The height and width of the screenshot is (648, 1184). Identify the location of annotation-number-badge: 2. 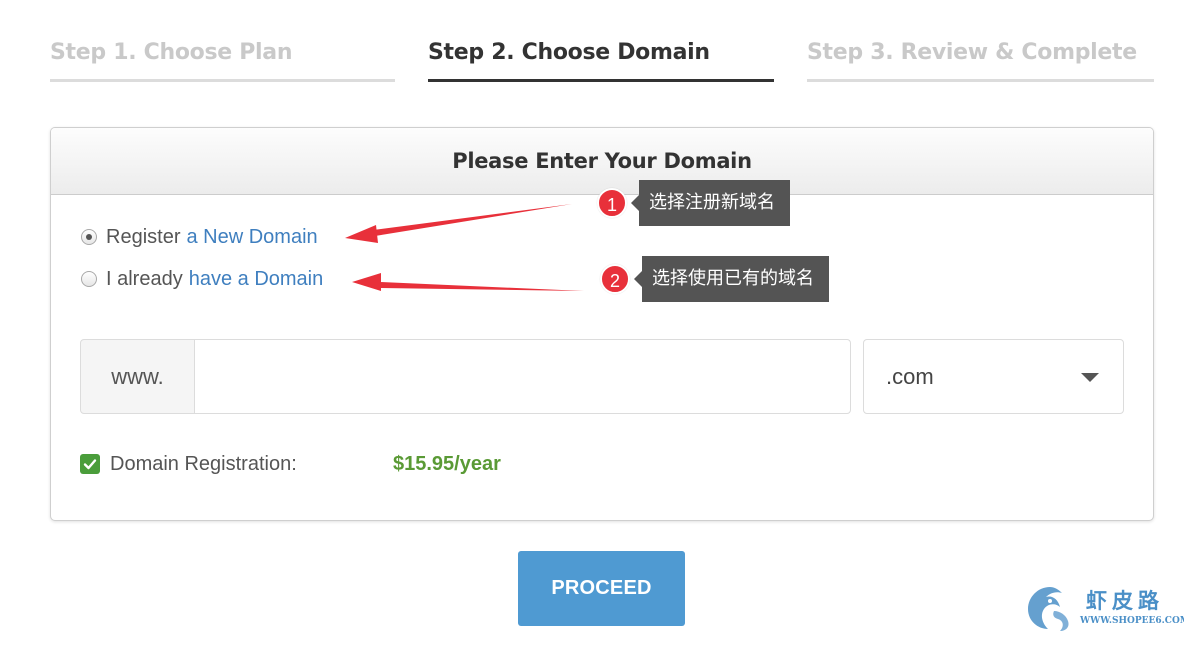
(615, 279).